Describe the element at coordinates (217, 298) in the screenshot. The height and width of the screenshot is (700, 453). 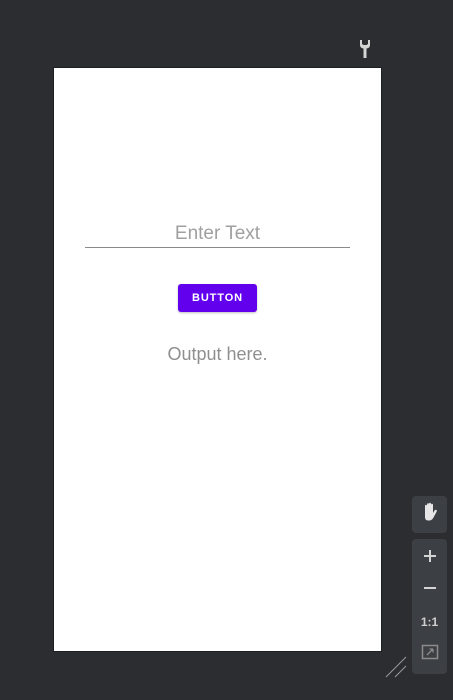
I see `action-button: BUTTON` at that location.